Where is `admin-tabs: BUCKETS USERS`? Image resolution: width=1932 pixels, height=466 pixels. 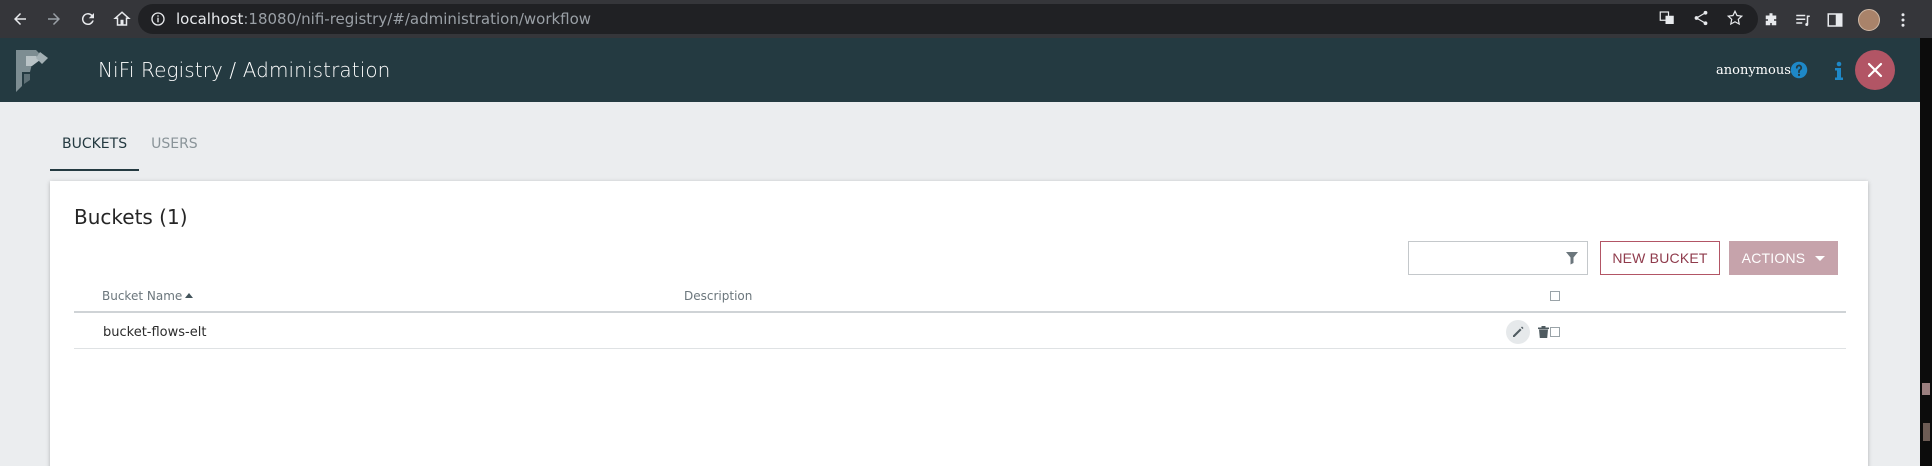
admin-tabs: BUCKETS USERS is located at coordinates (130, 152).